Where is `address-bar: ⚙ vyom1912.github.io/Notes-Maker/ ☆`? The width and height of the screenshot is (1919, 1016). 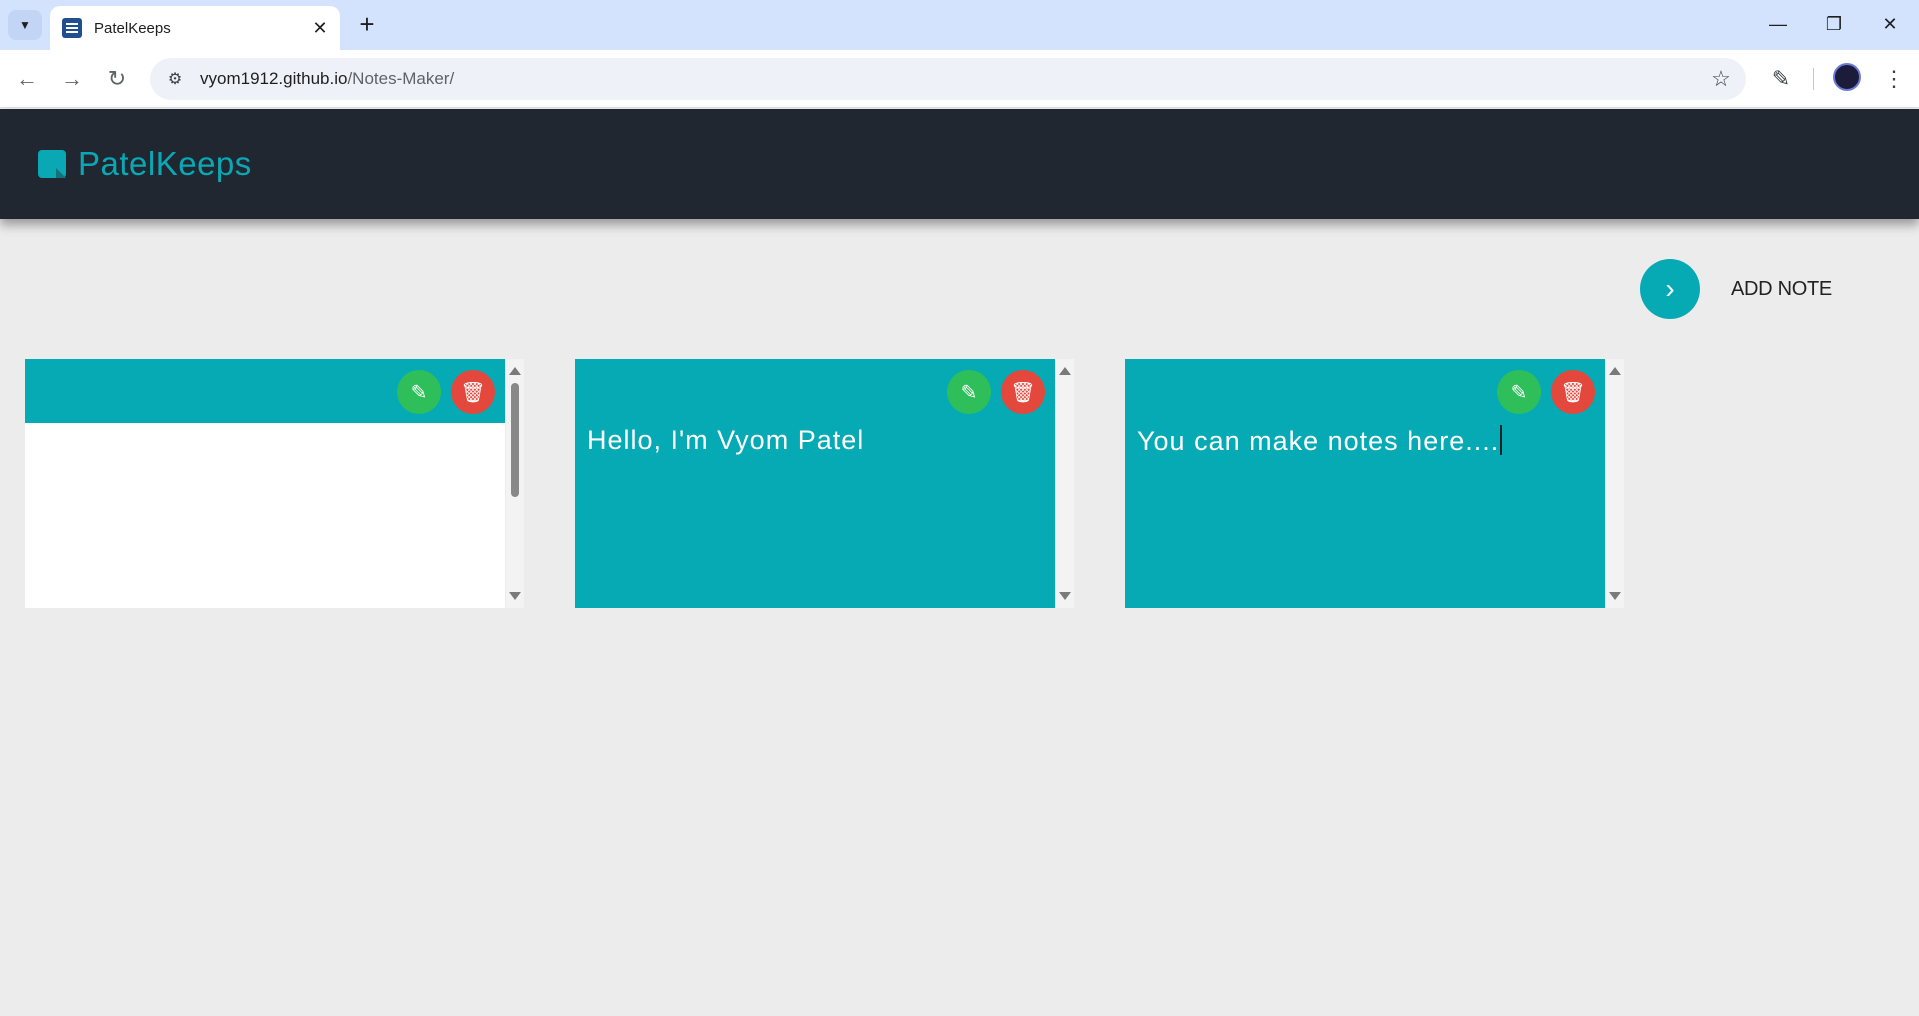 address-bar: ⚙ vyom1912.github.io/Notes-Maker/ ☆ is located at coordinates (948, 79).